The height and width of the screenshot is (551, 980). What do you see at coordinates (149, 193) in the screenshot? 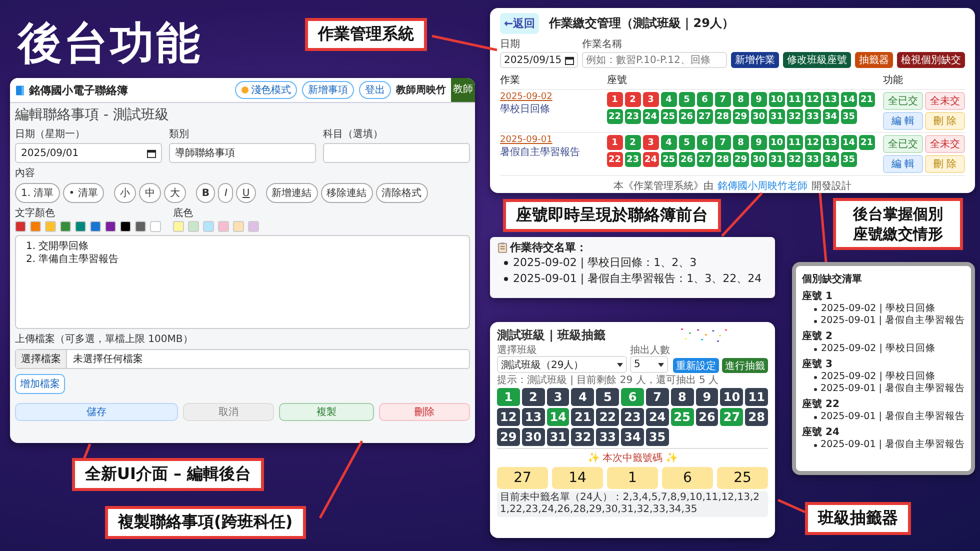
I see `format-button: 中` at bounding box center [149, 193].